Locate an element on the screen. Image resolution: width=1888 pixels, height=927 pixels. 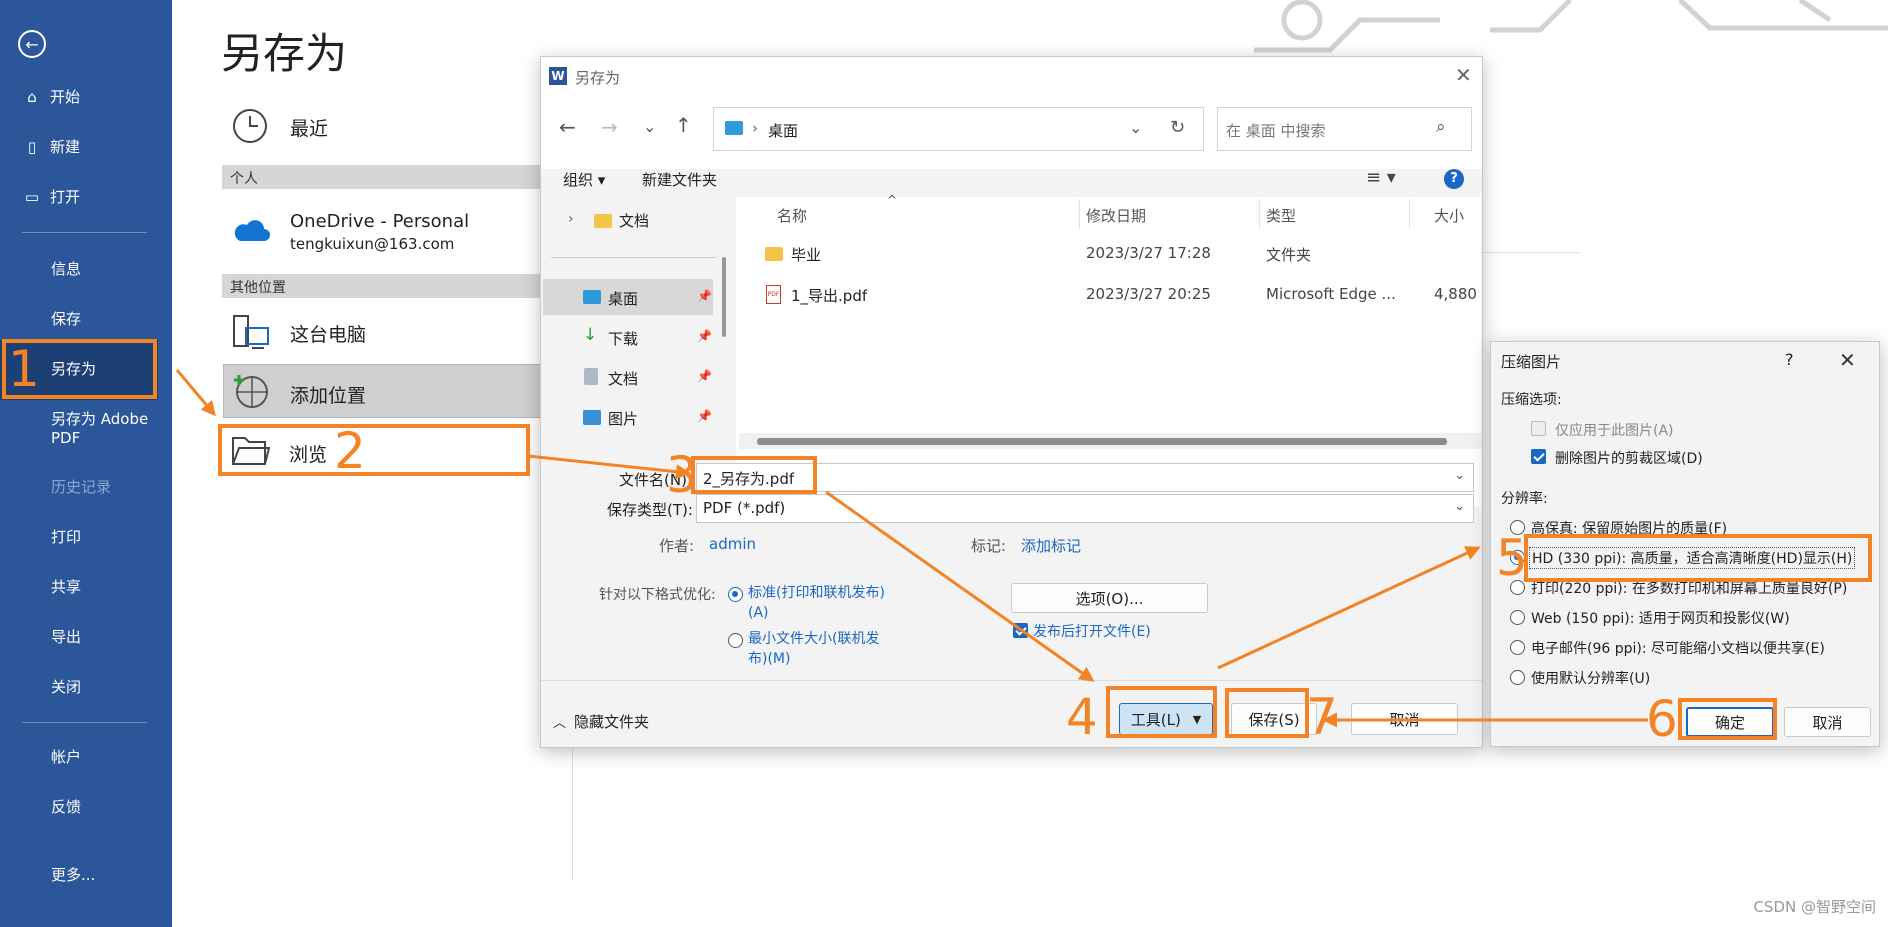
step-2-number: 2 is located at coordinates (350, 451).